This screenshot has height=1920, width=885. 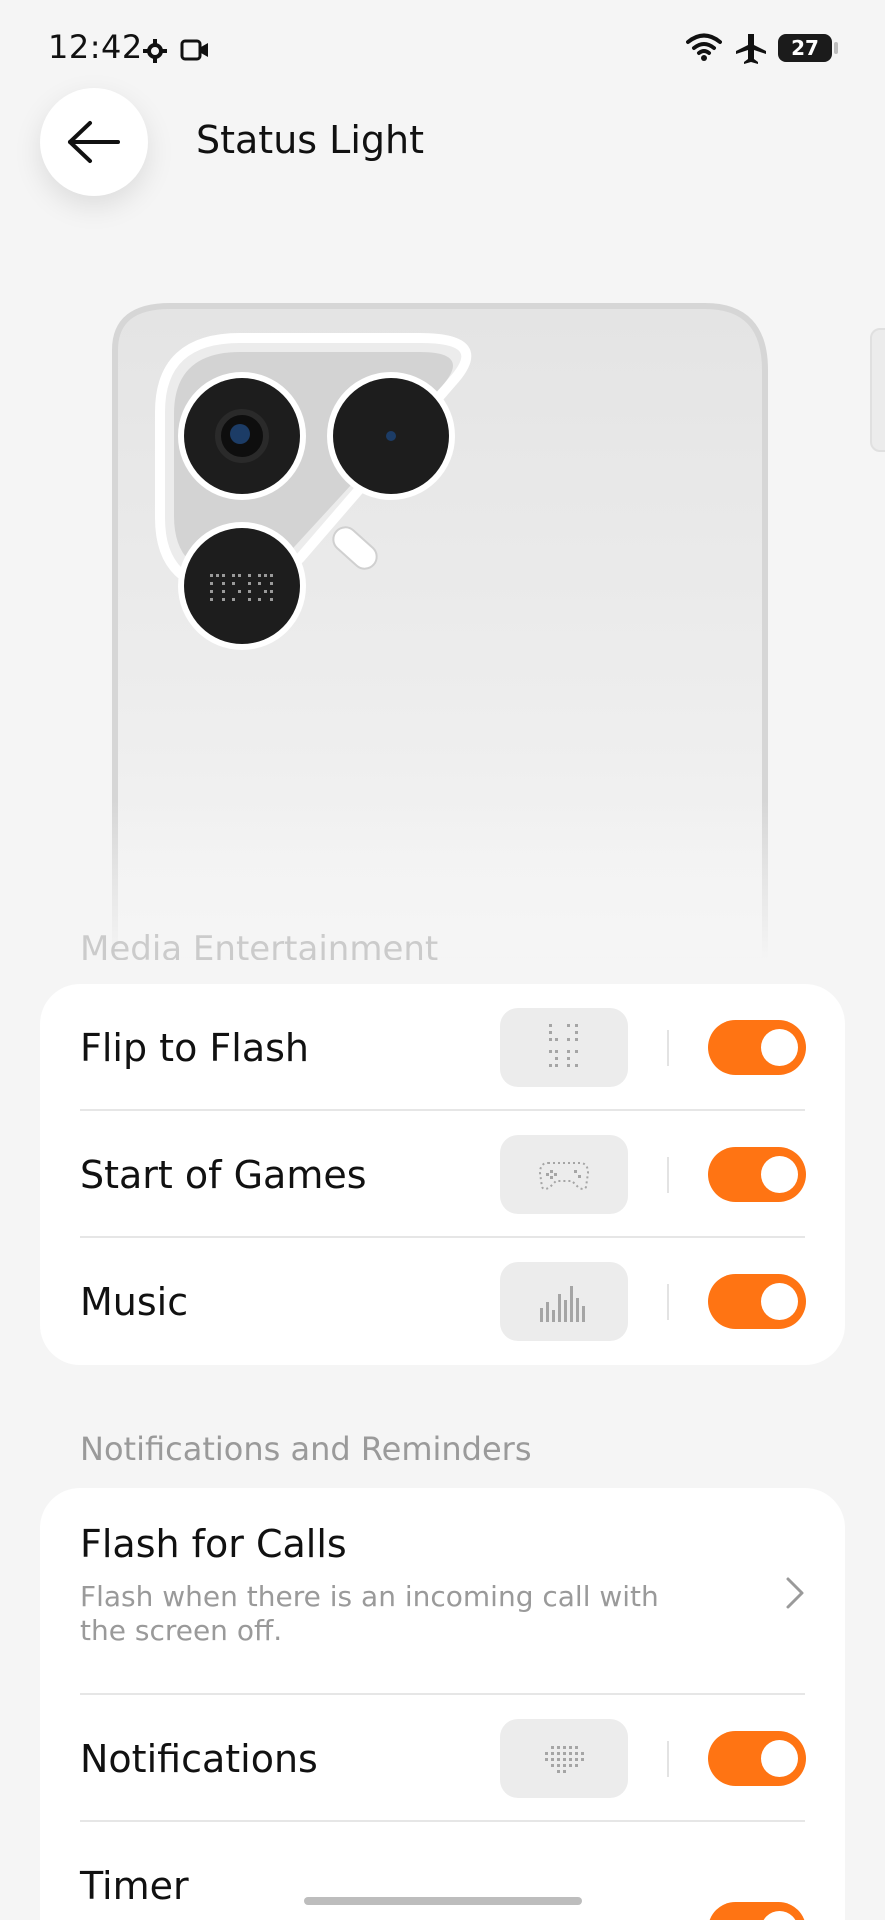 I want to click on video-icon, so click(x=194, y=50).